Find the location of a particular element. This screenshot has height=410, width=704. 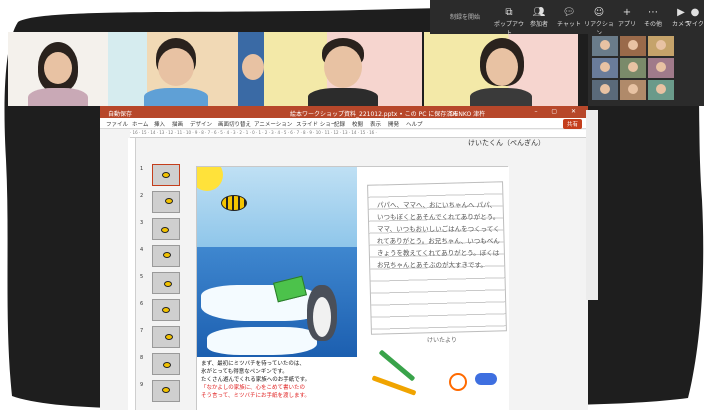

tab-help: ヘルプ is located at coordinates (414, 124).